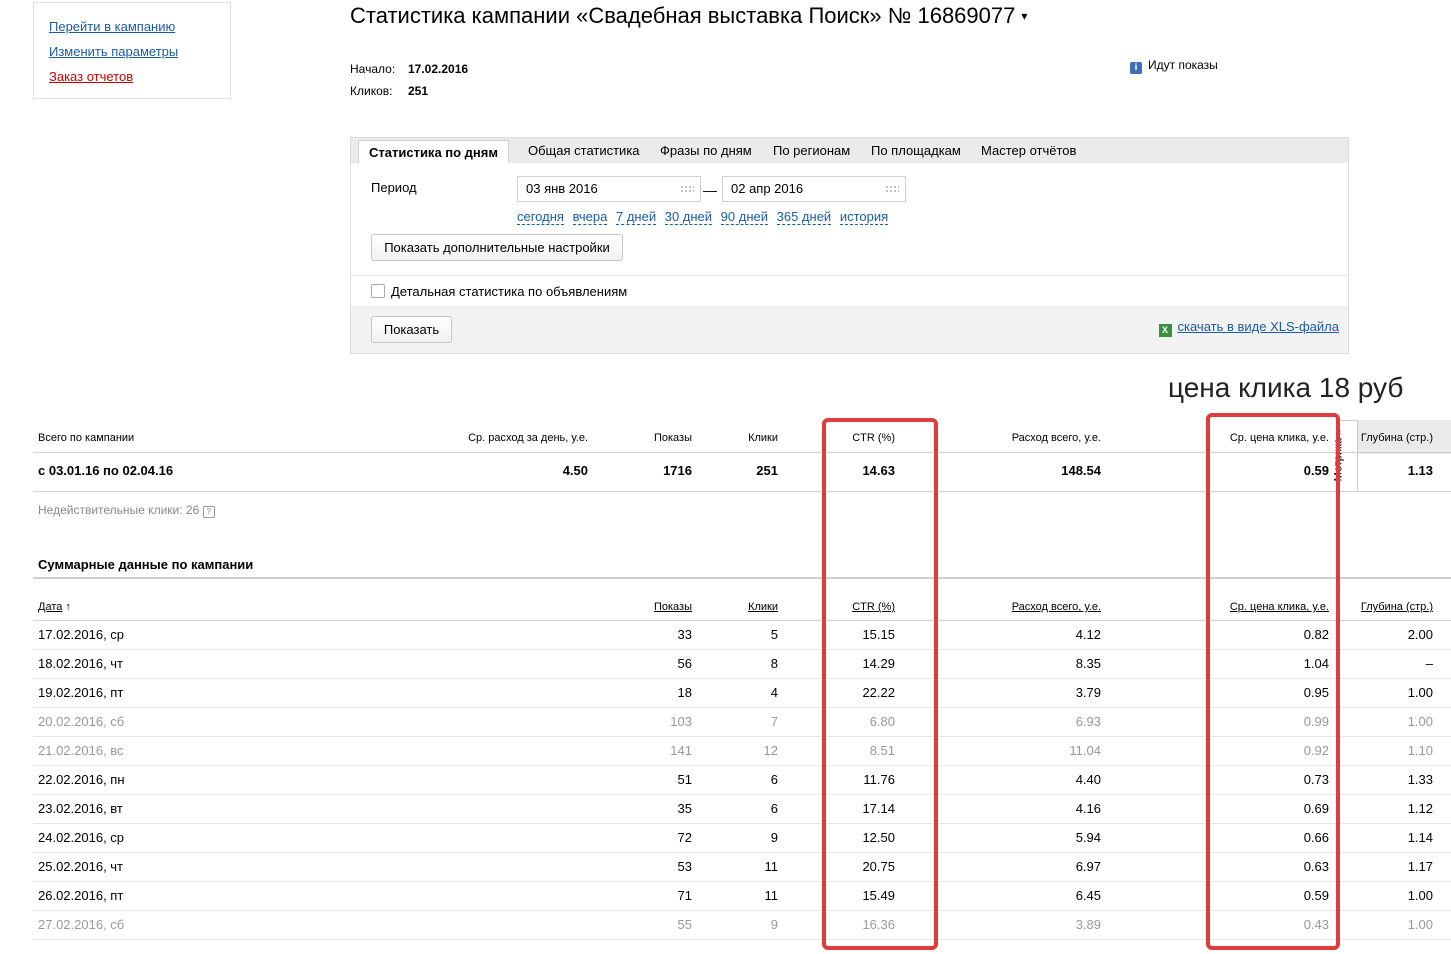  Describe the element at coordinates (684, 663) in the screenshot. I see `table-cell-impressions: 56` at that location.